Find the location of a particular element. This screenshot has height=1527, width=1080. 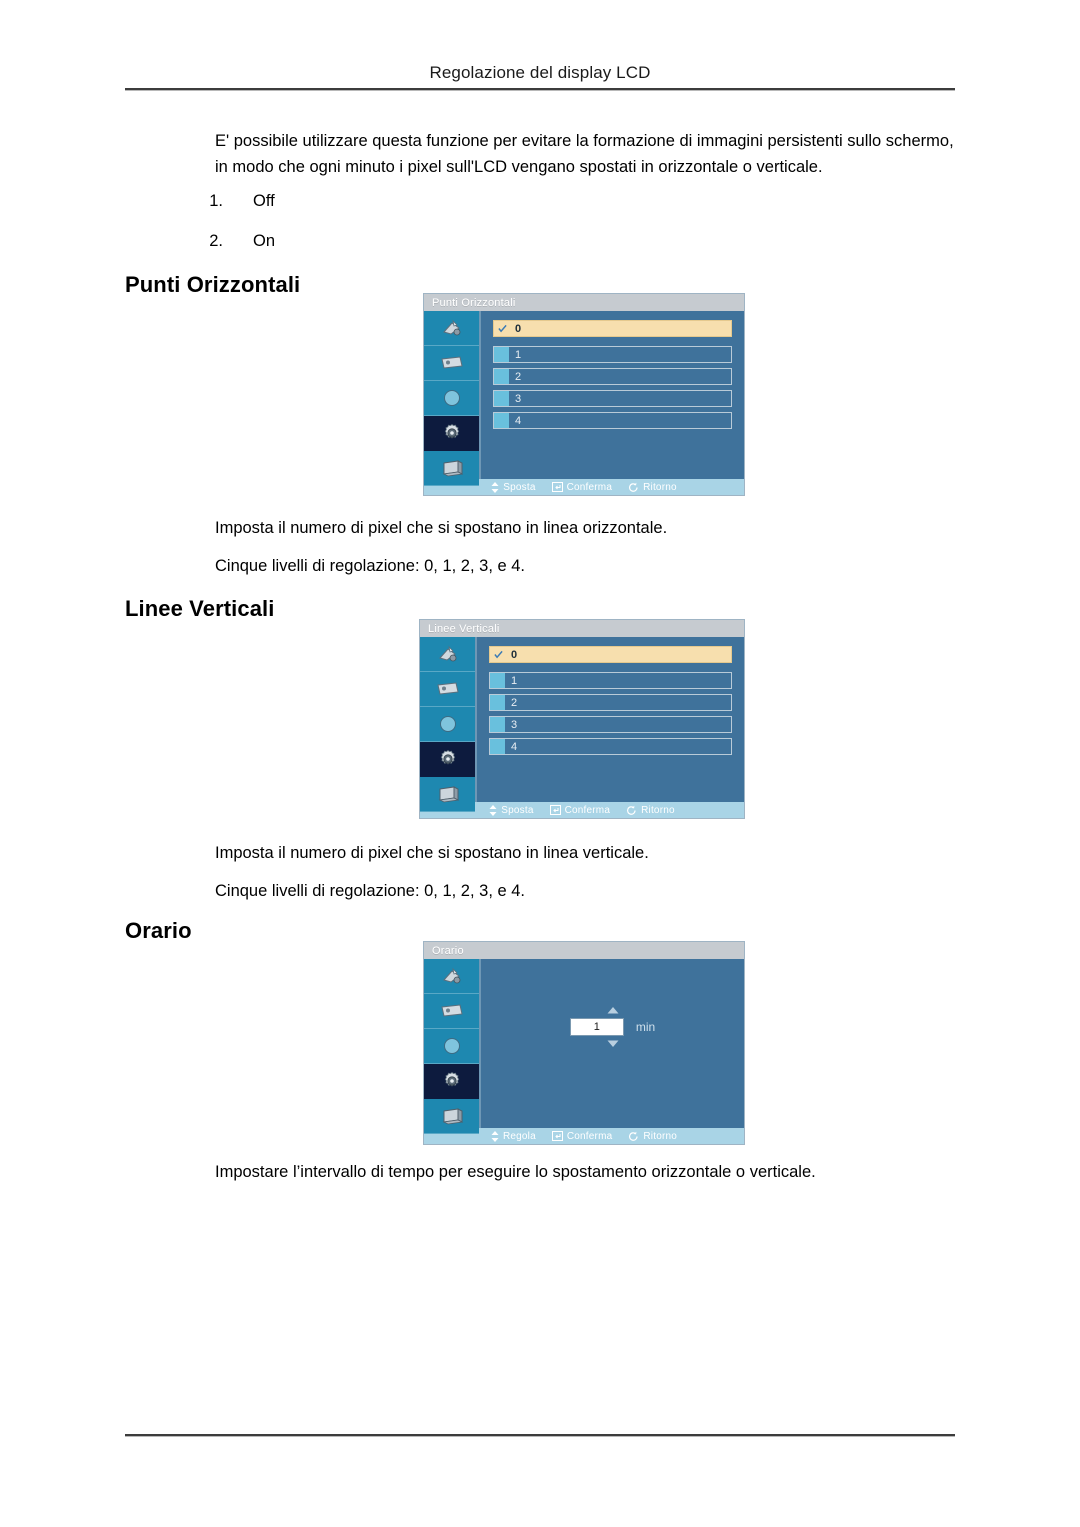

list-item-number: 2. is located at coordinates (216, 241).